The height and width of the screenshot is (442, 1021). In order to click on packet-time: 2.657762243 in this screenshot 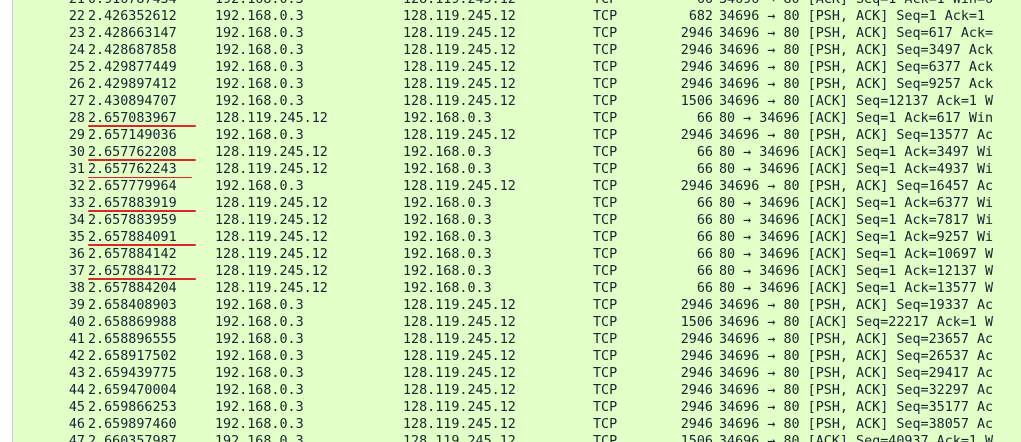, I will do `click(132, 169)`.